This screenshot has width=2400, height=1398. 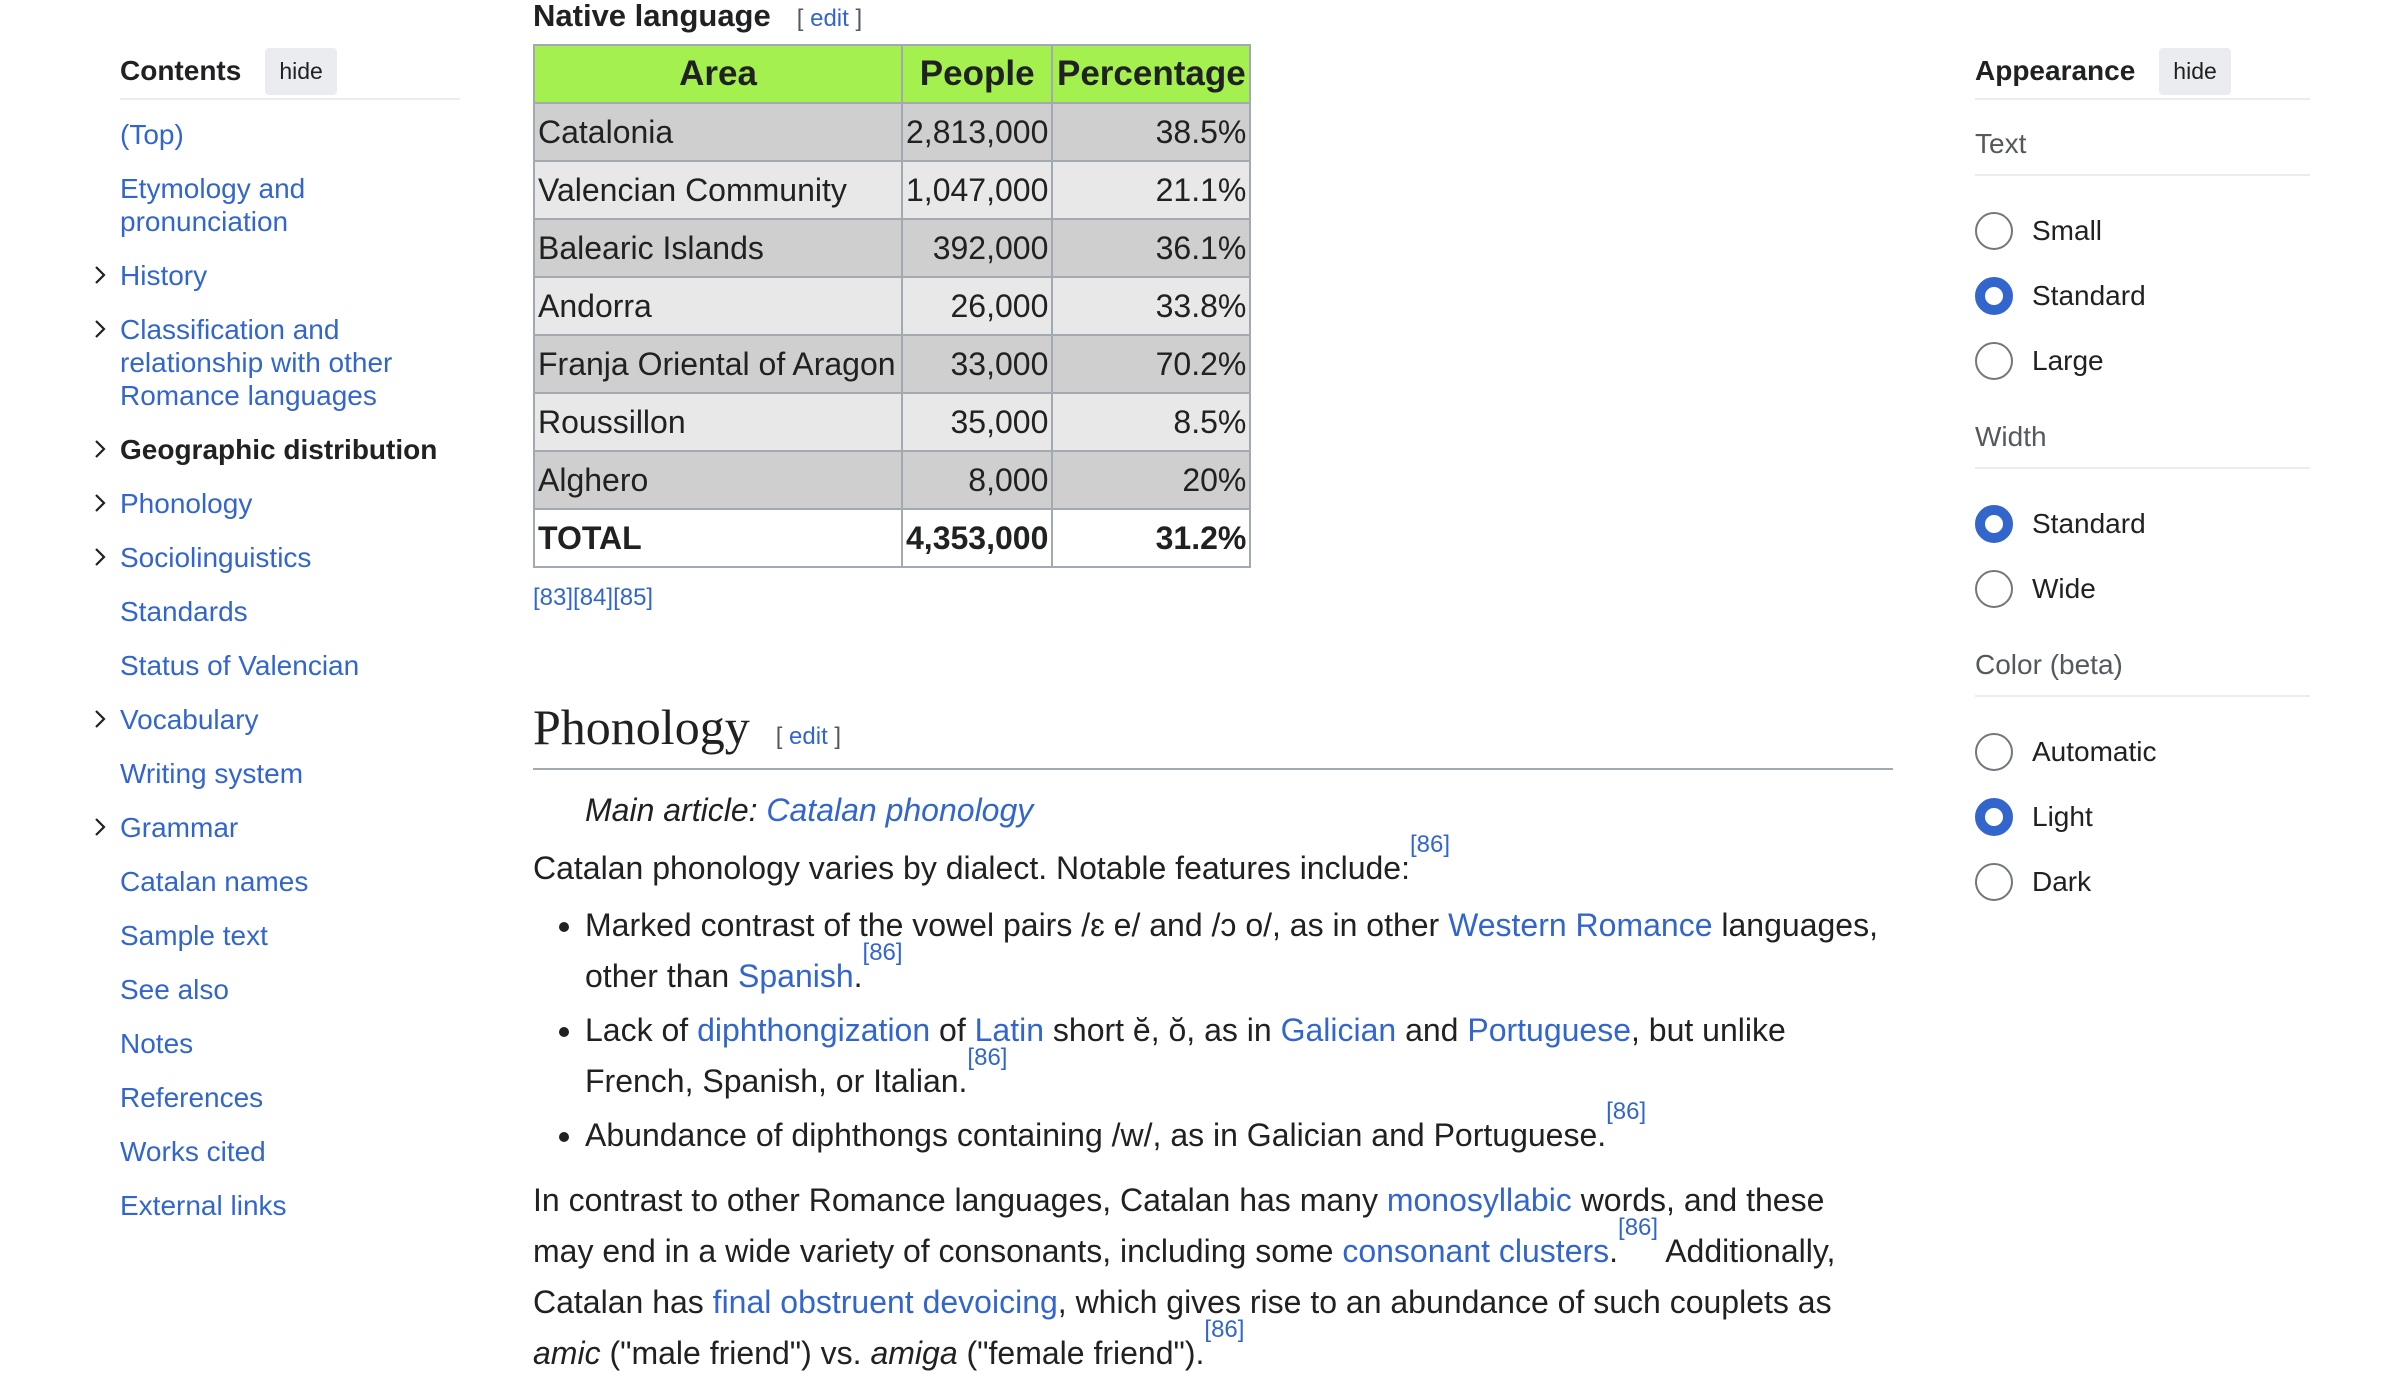 I want to click on native-language-edit-link: edit, so click(x=829, y=18).